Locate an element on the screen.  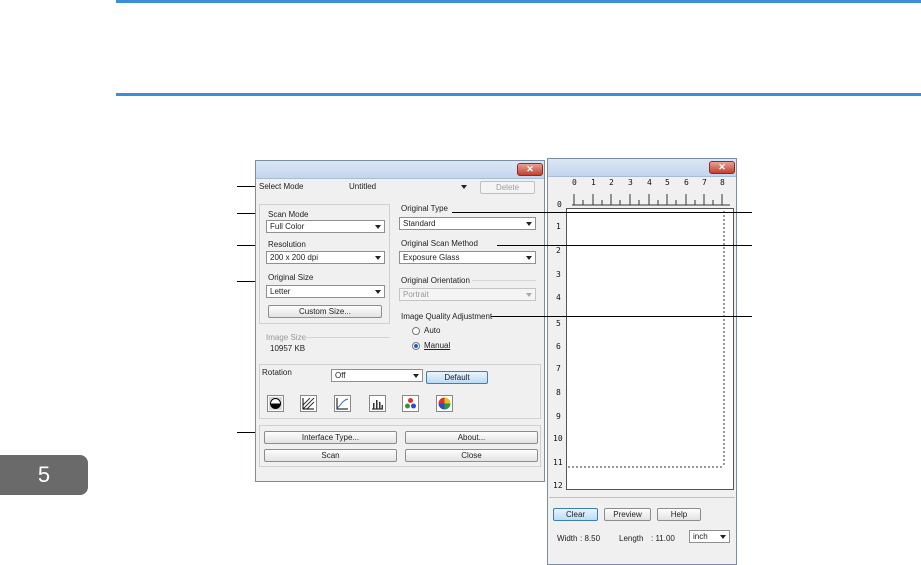
scan-method-value: Exposure Glass is located at coordinates (431, 257).